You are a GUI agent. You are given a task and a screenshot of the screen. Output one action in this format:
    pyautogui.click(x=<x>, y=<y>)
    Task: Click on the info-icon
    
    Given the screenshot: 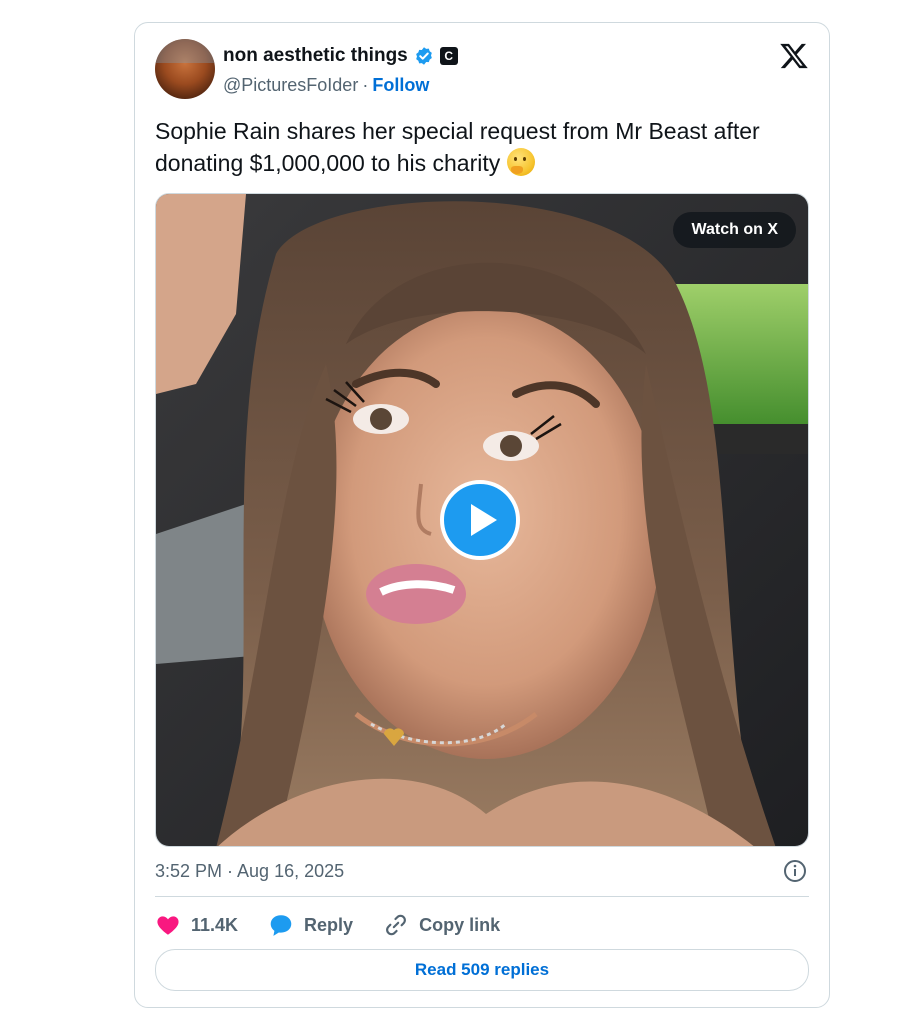 What is the action you would take?
    pyautogui.click(x=795, y=871)
    